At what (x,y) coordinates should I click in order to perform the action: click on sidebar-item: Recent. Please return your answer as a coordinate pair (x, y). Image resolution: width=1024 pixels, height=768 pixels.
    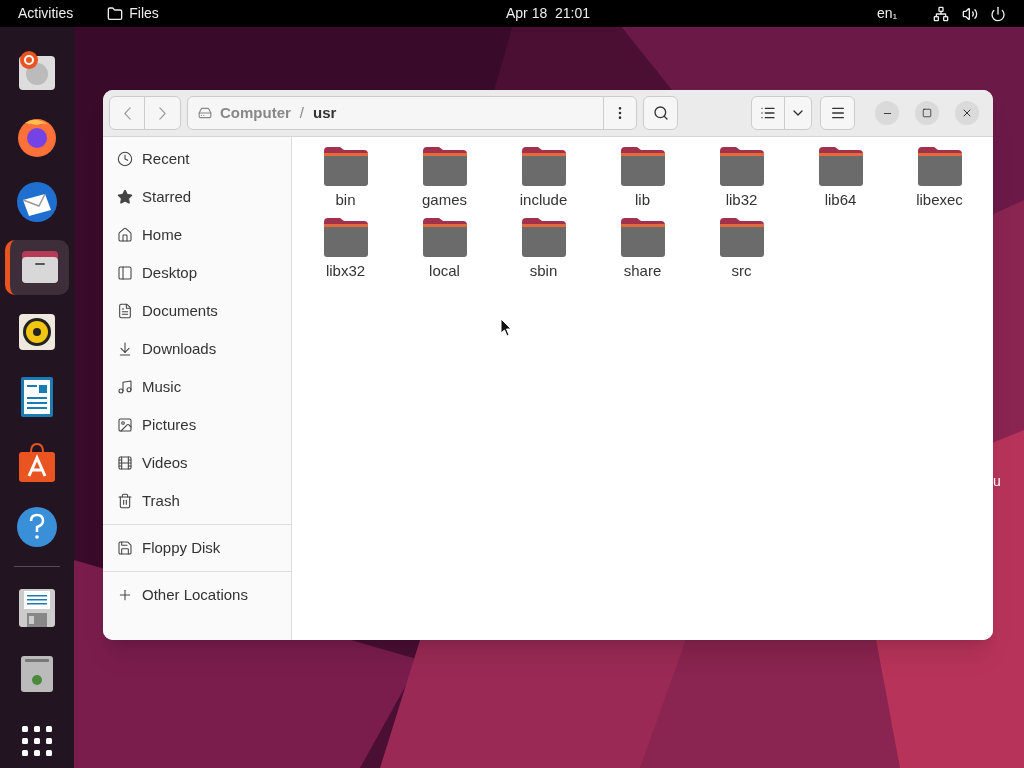
    Looking at the image, I should click on (197, 159).